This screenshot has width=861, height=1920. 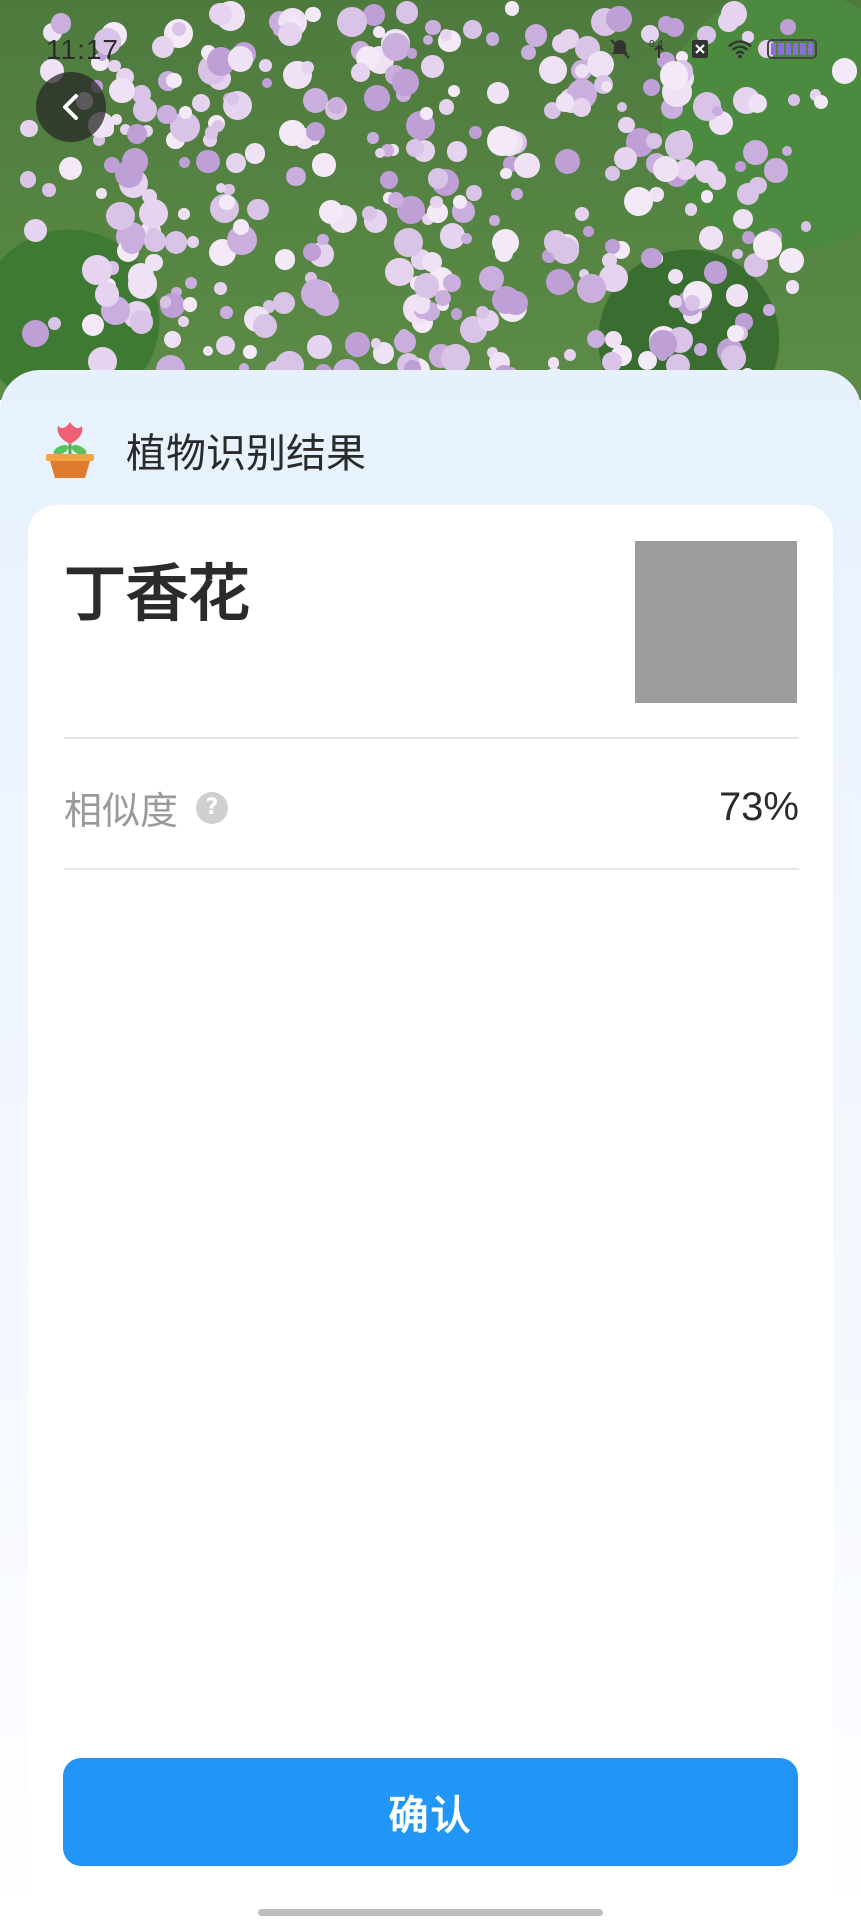 What do you see at coordinates (70, 450) in the screenshot?
I see `potted-flower-icon` at bounding box center [70, 450].